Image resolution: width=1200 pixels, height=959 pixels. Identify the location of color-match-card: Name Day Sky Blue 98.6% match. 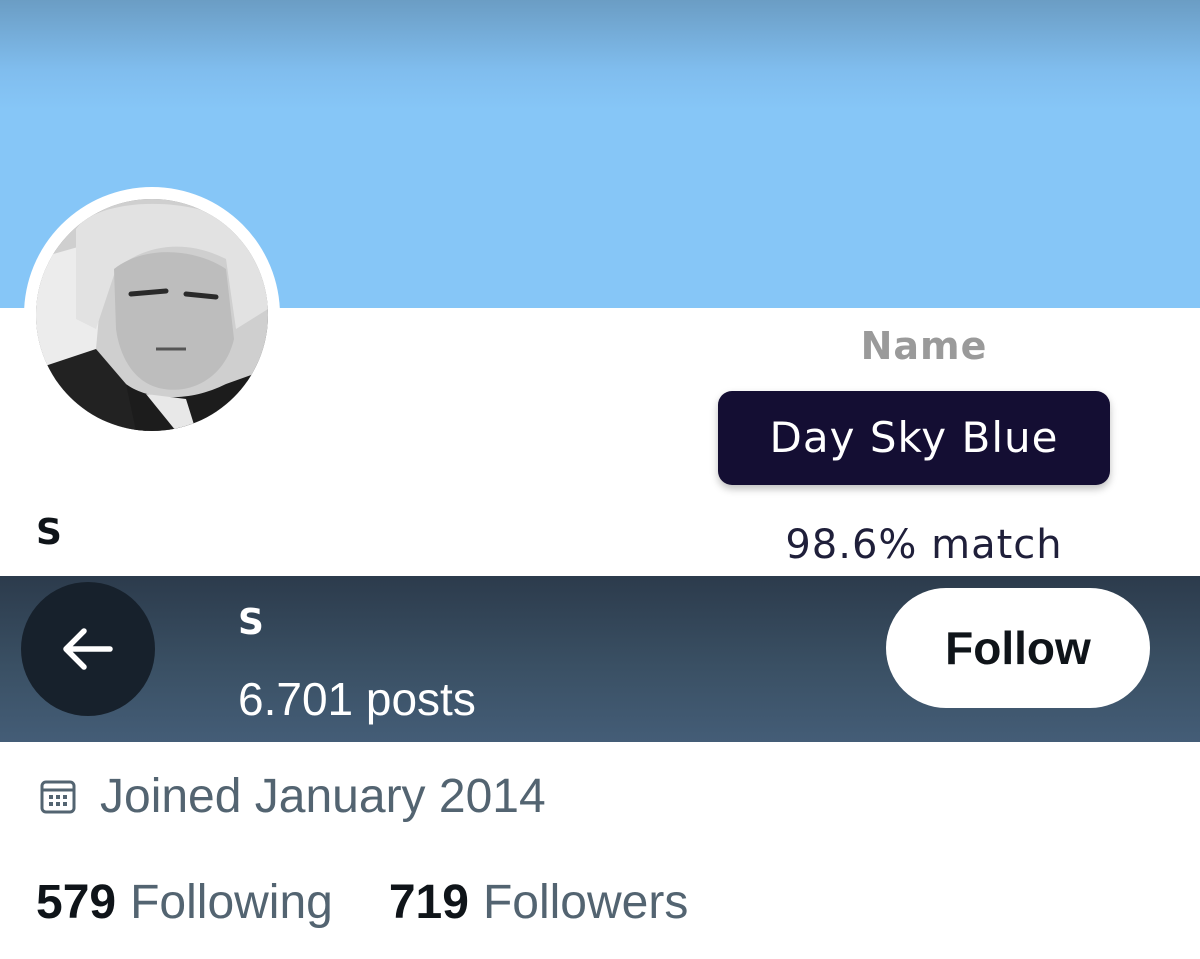
(924, 442).